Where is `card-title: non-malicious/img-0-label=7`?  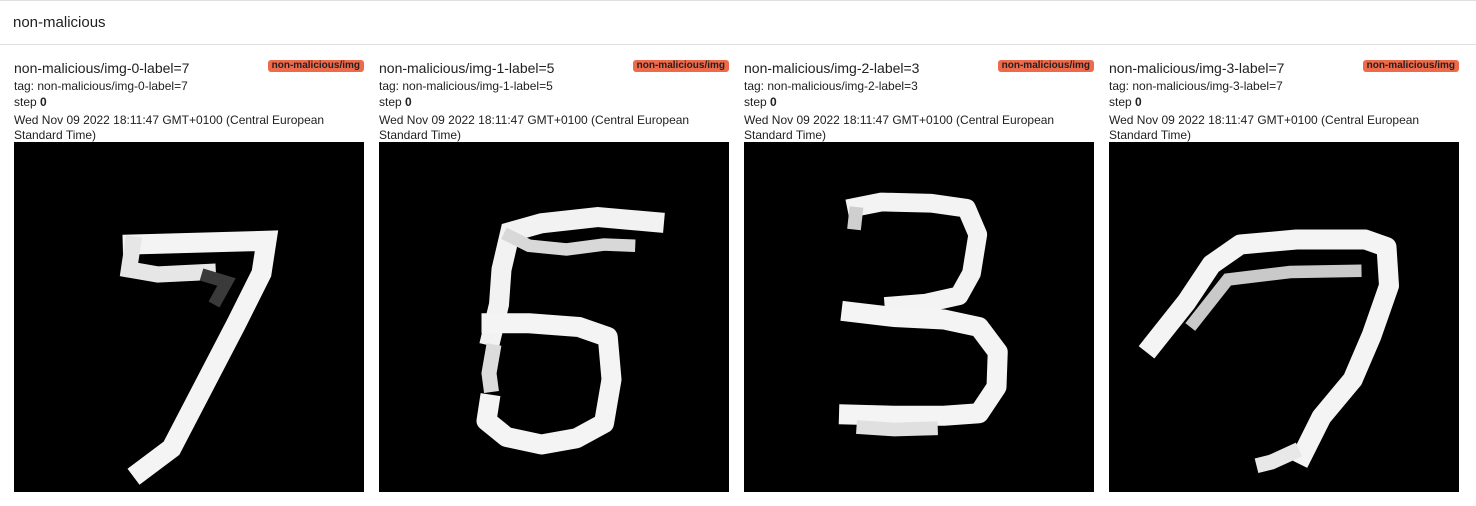 card-title: non-malicious/img-0-label=7 is located at coordinates (102, 68).